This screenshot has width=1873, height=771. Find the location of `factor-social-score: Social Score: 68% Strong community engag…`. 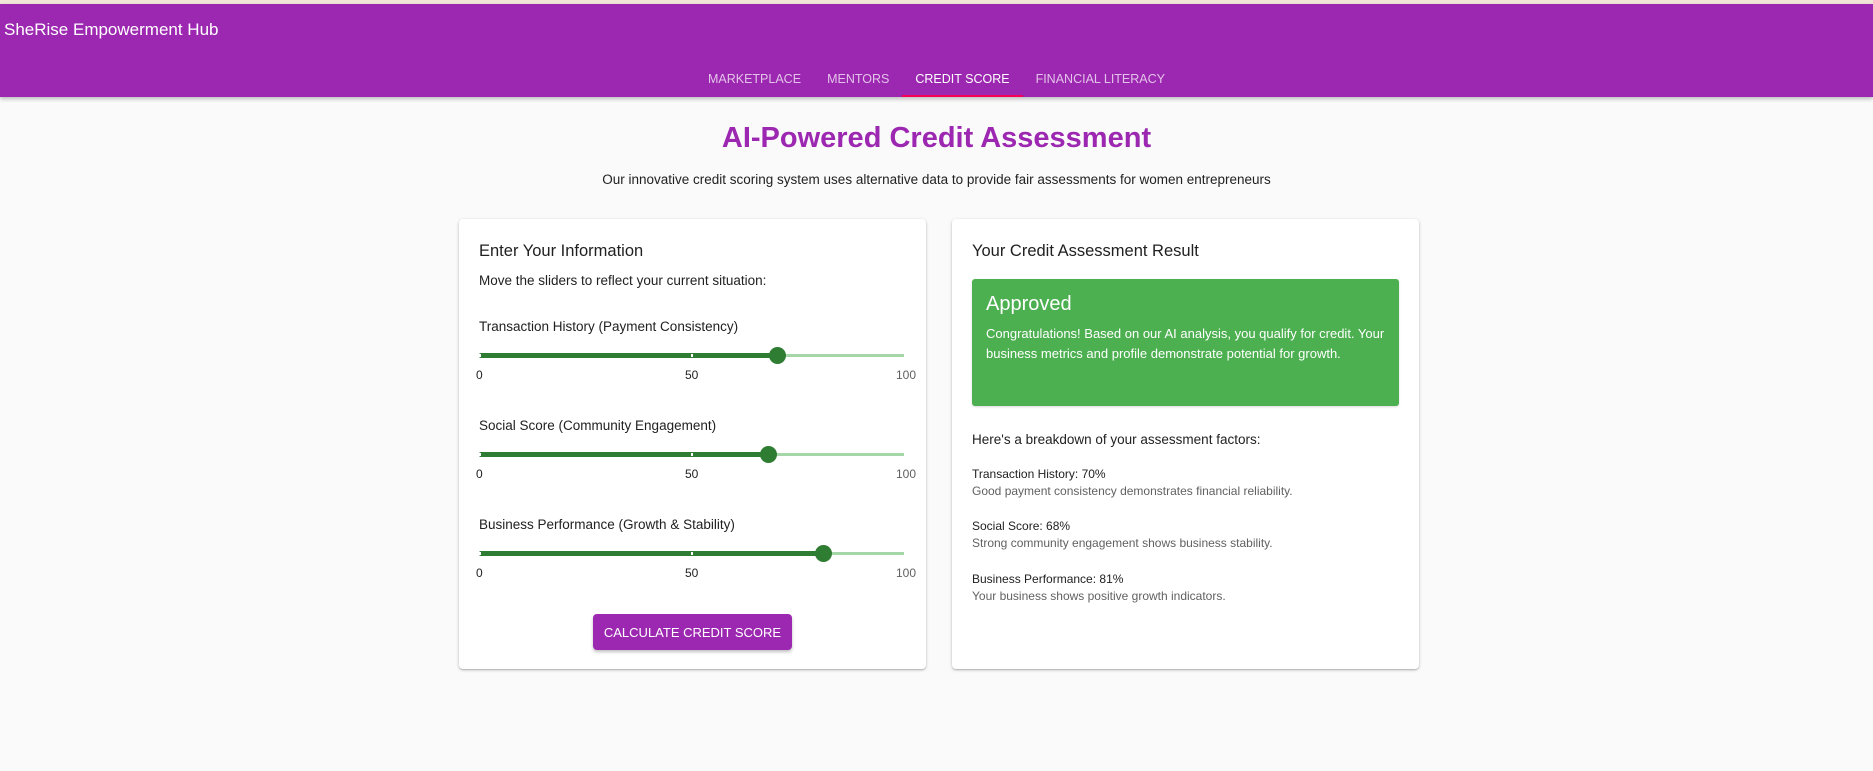

factor-social-score: Social Score: 68% Strong community engag… is located at coordinates (1122, 535).